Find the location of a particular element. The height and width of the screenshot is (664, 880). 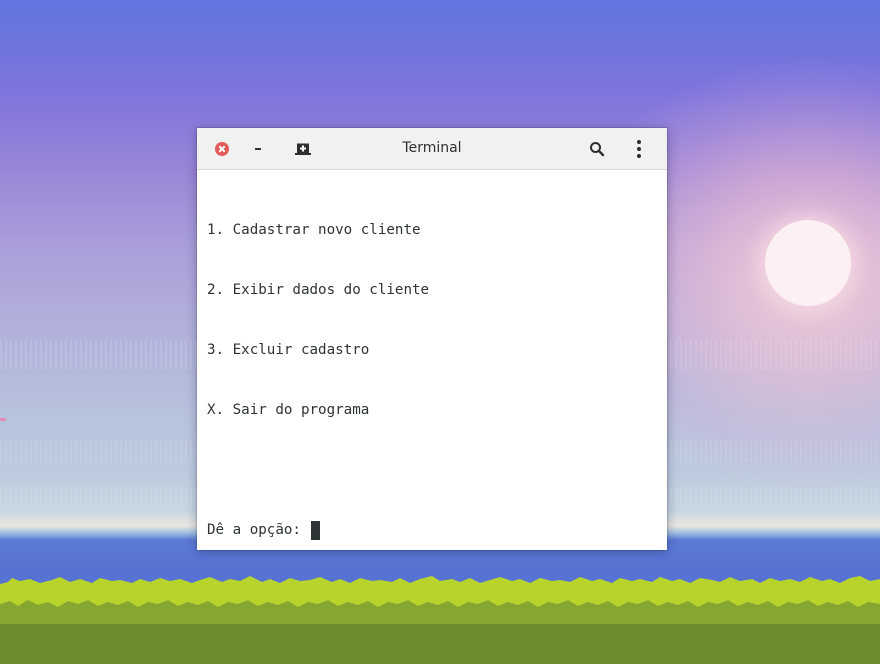

new-tab-icon is located at coordinates (303, 149).